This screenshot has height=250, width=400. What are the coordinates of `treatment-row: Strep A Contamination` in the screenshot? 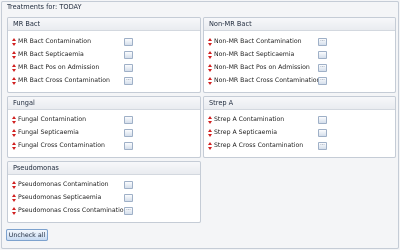 It's located at (299, 120).